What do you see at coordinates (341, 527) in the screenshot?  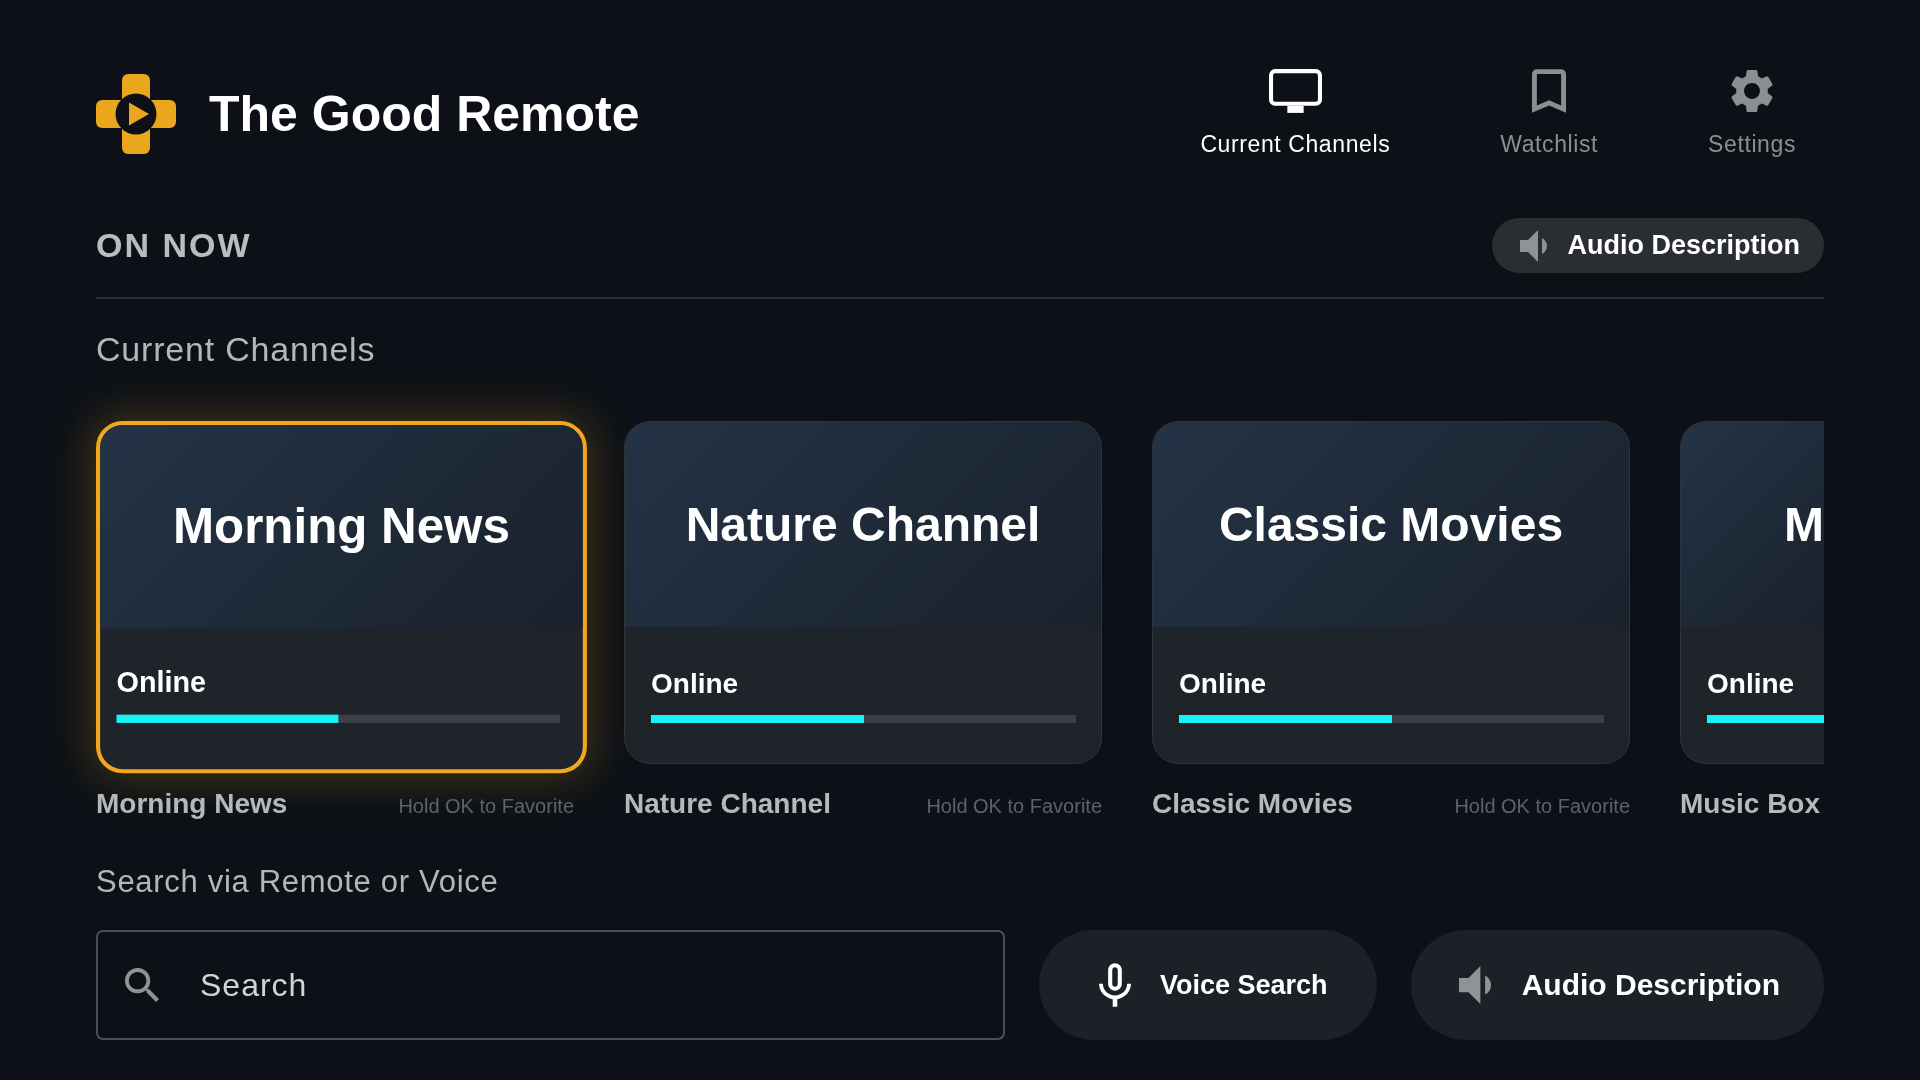 I see `channel-title: Morning News` at bounding box center [341, 527].